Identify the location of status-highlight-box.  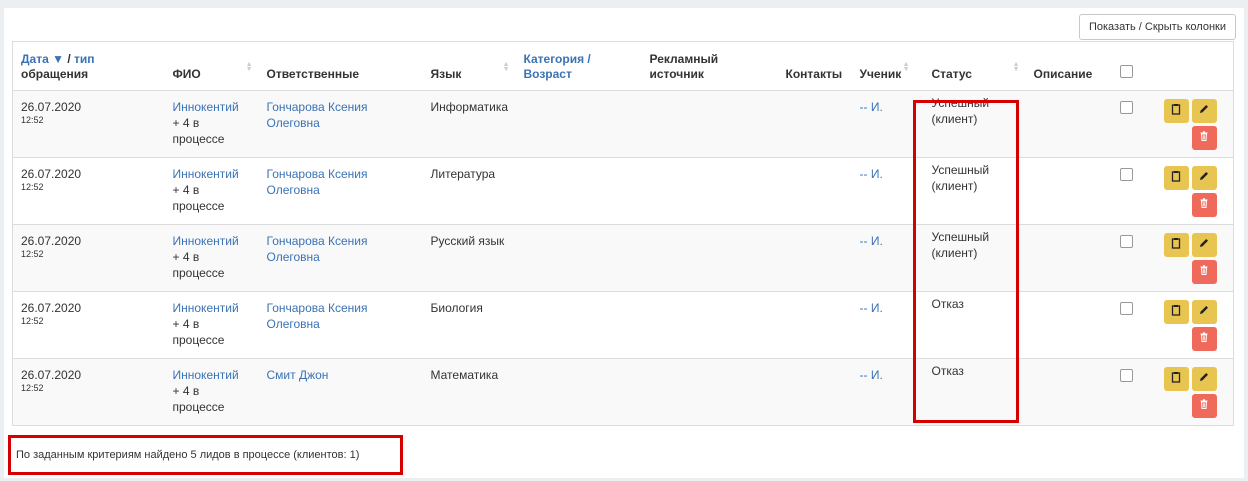
(966, 261).